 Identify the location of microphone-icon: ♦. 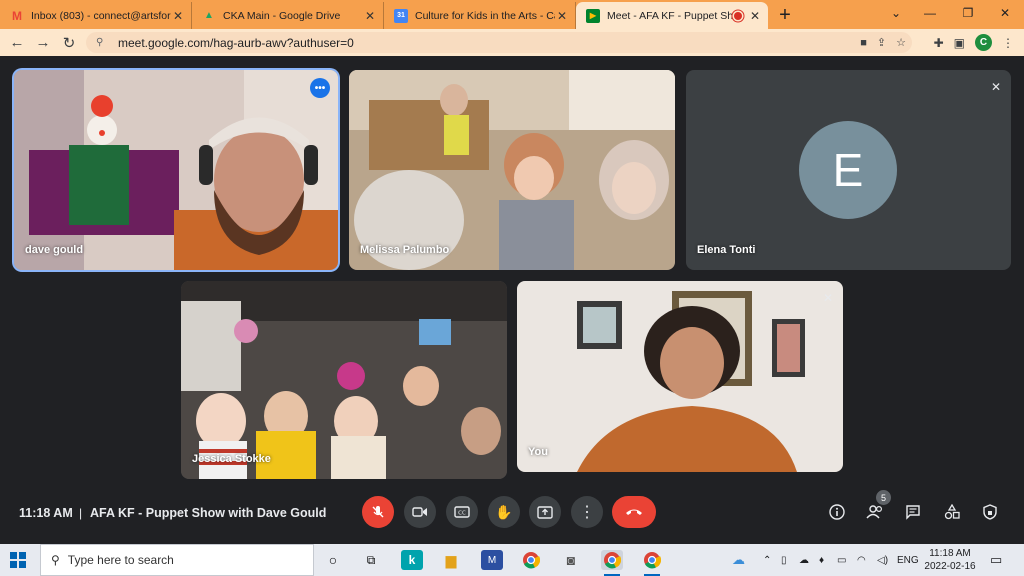
(821, 560).